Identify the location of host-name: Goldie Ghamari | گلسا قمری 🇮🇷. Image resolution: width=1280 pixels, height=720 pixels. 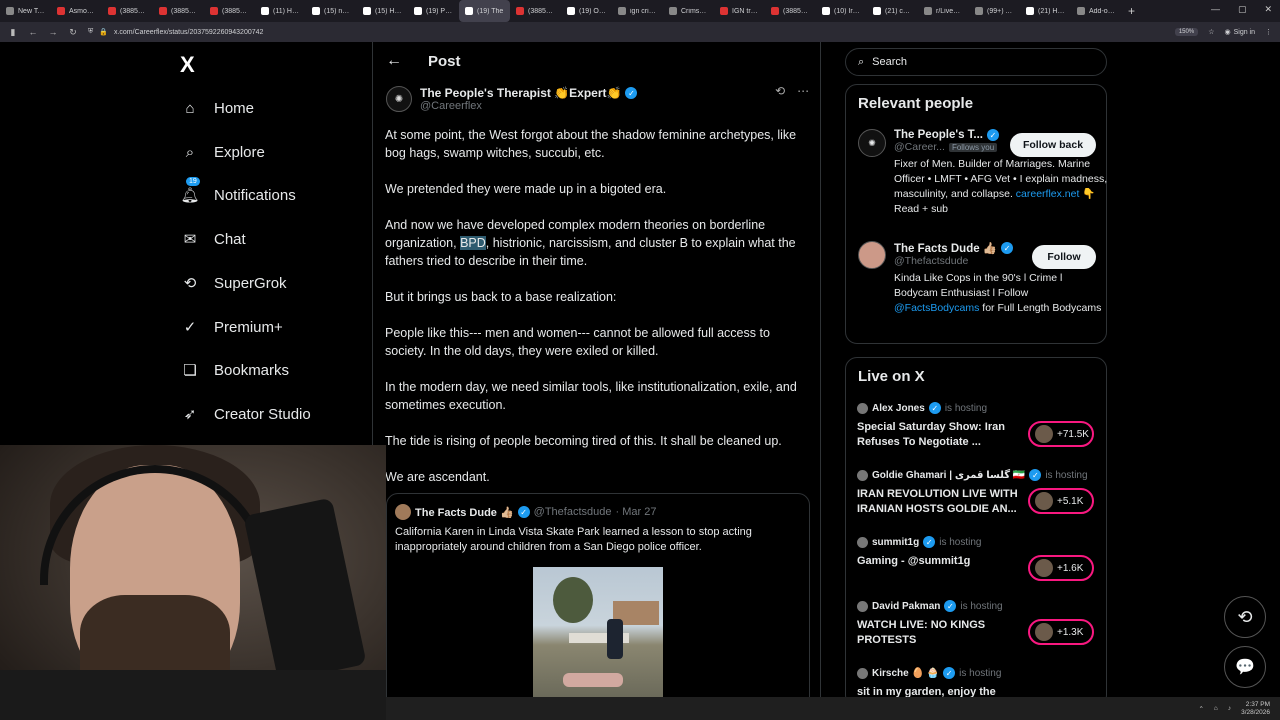
(948, 475).